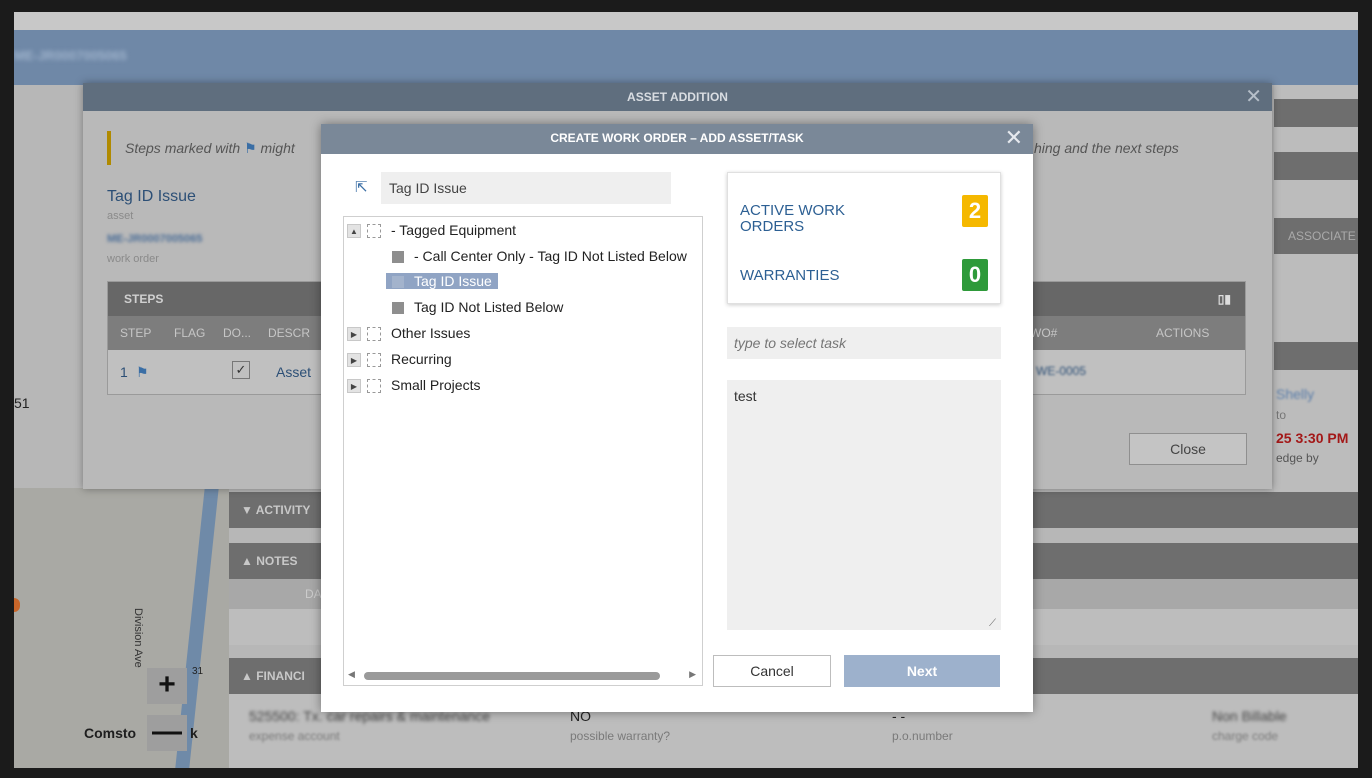 The height and width of the screenshot is (778, 1372). I want to click on zoom-out-button: —, so click(167, 733).